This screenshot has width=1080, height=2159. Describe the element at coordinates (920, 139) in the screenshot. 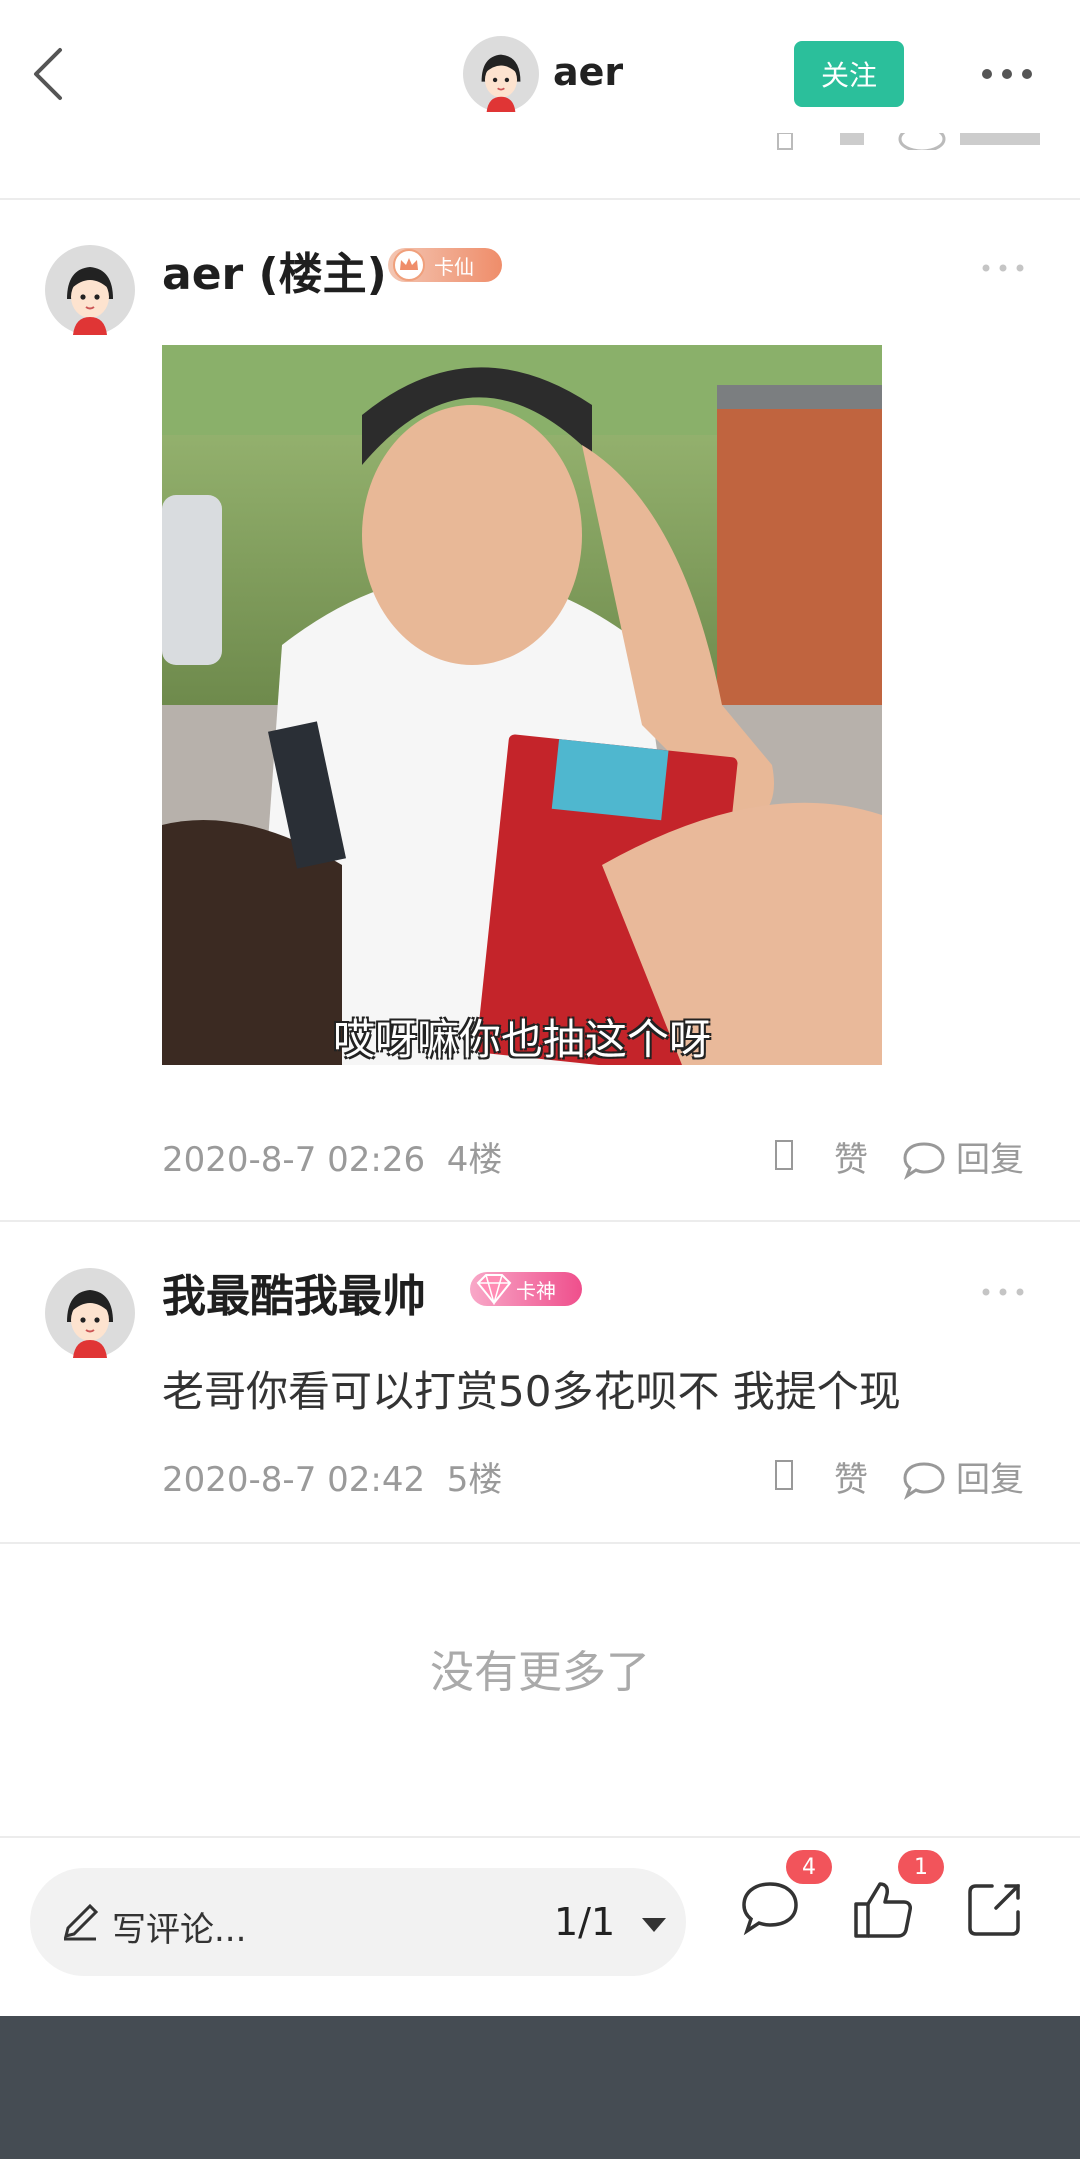

I see `previous-actions-remnant` at that location.